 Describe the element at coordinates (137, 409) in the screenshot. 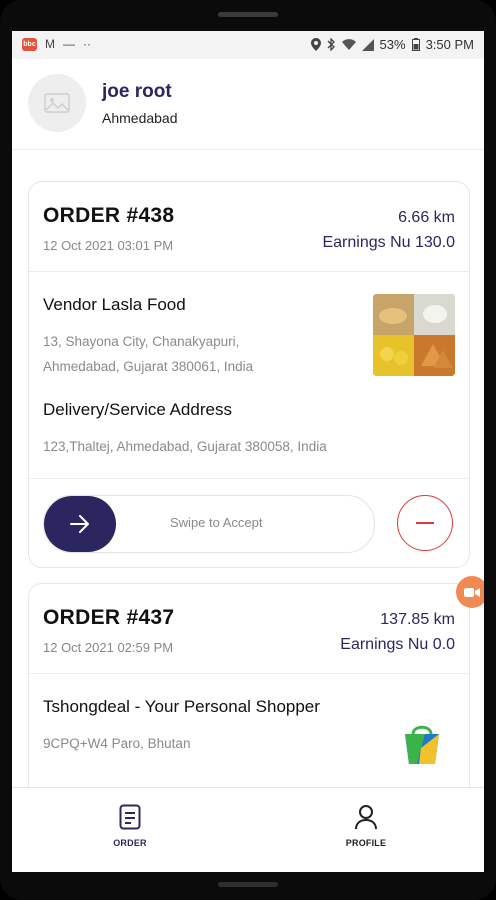

I see `delivery-heading: Delivery/Service Address` at that location.